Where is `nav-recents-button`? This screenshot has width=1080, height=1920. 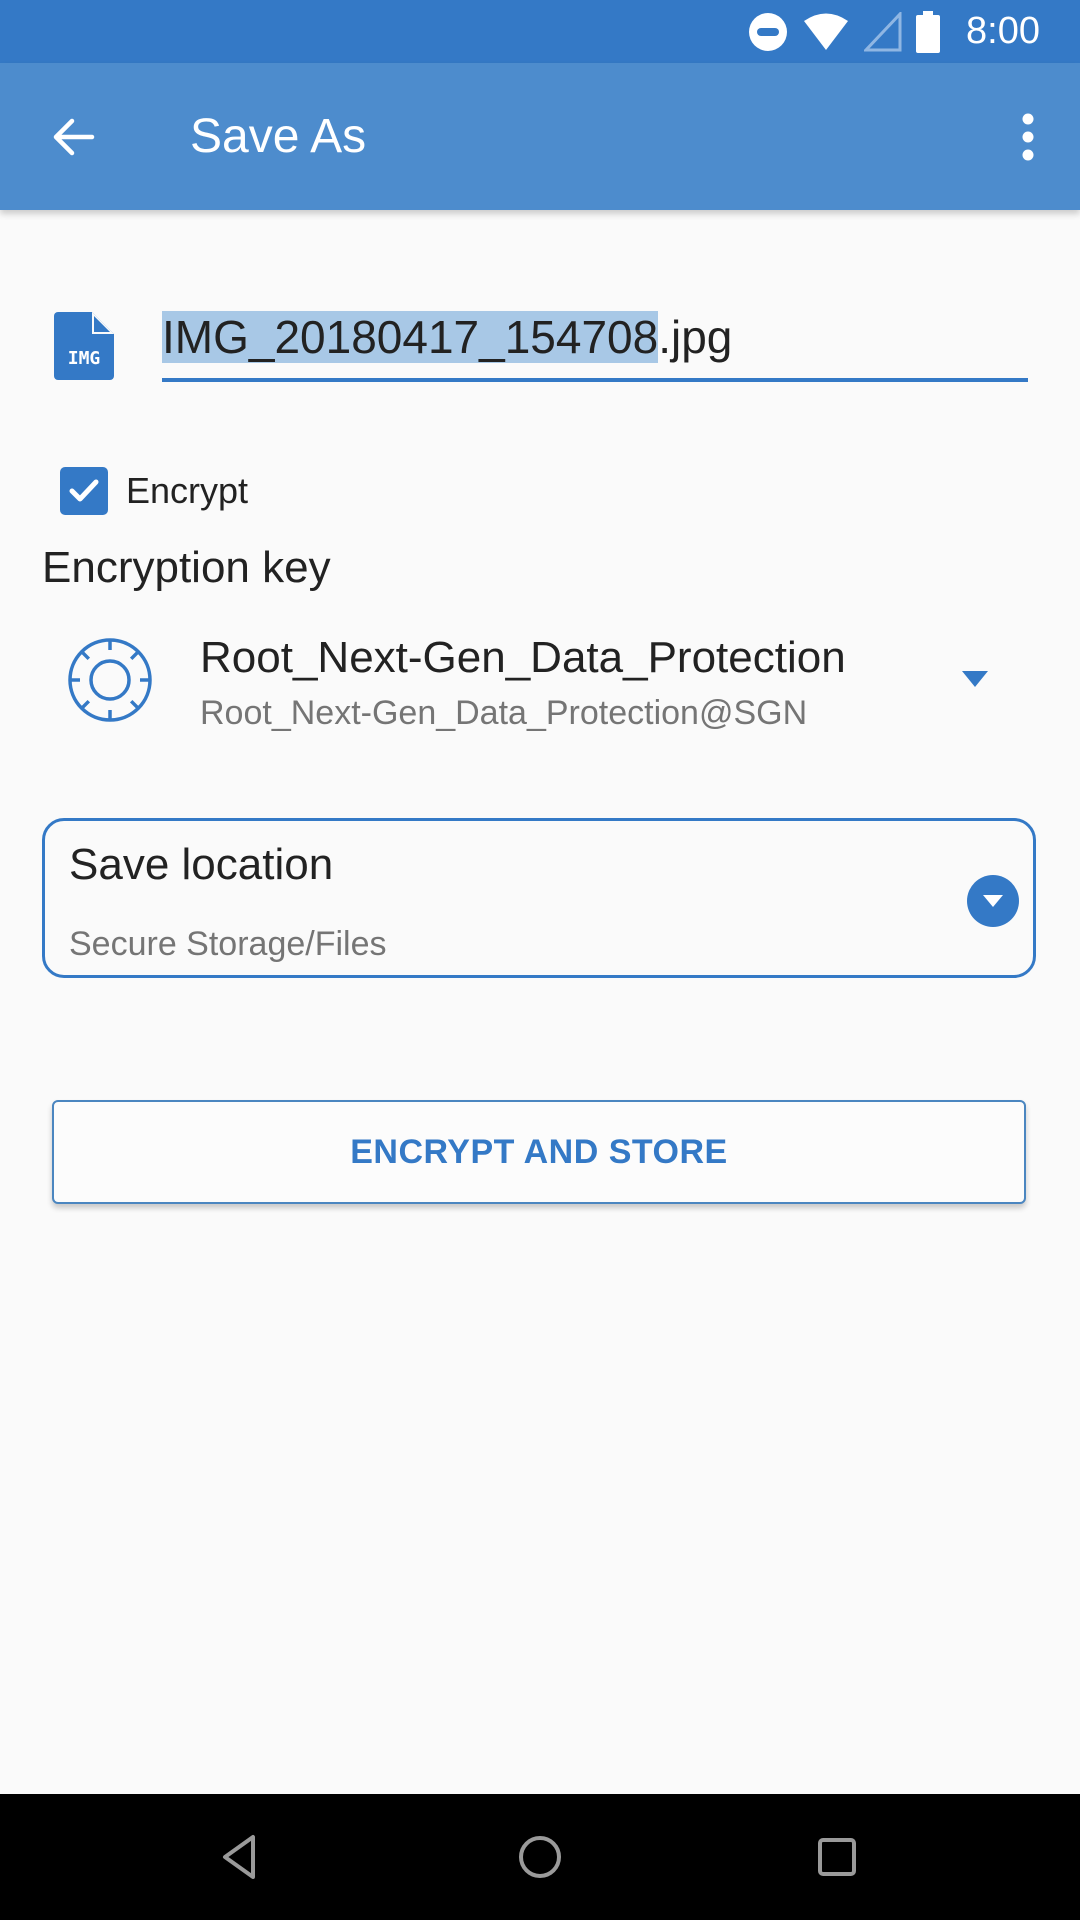 nav-recents-button is located at coordinates (837, 1857).